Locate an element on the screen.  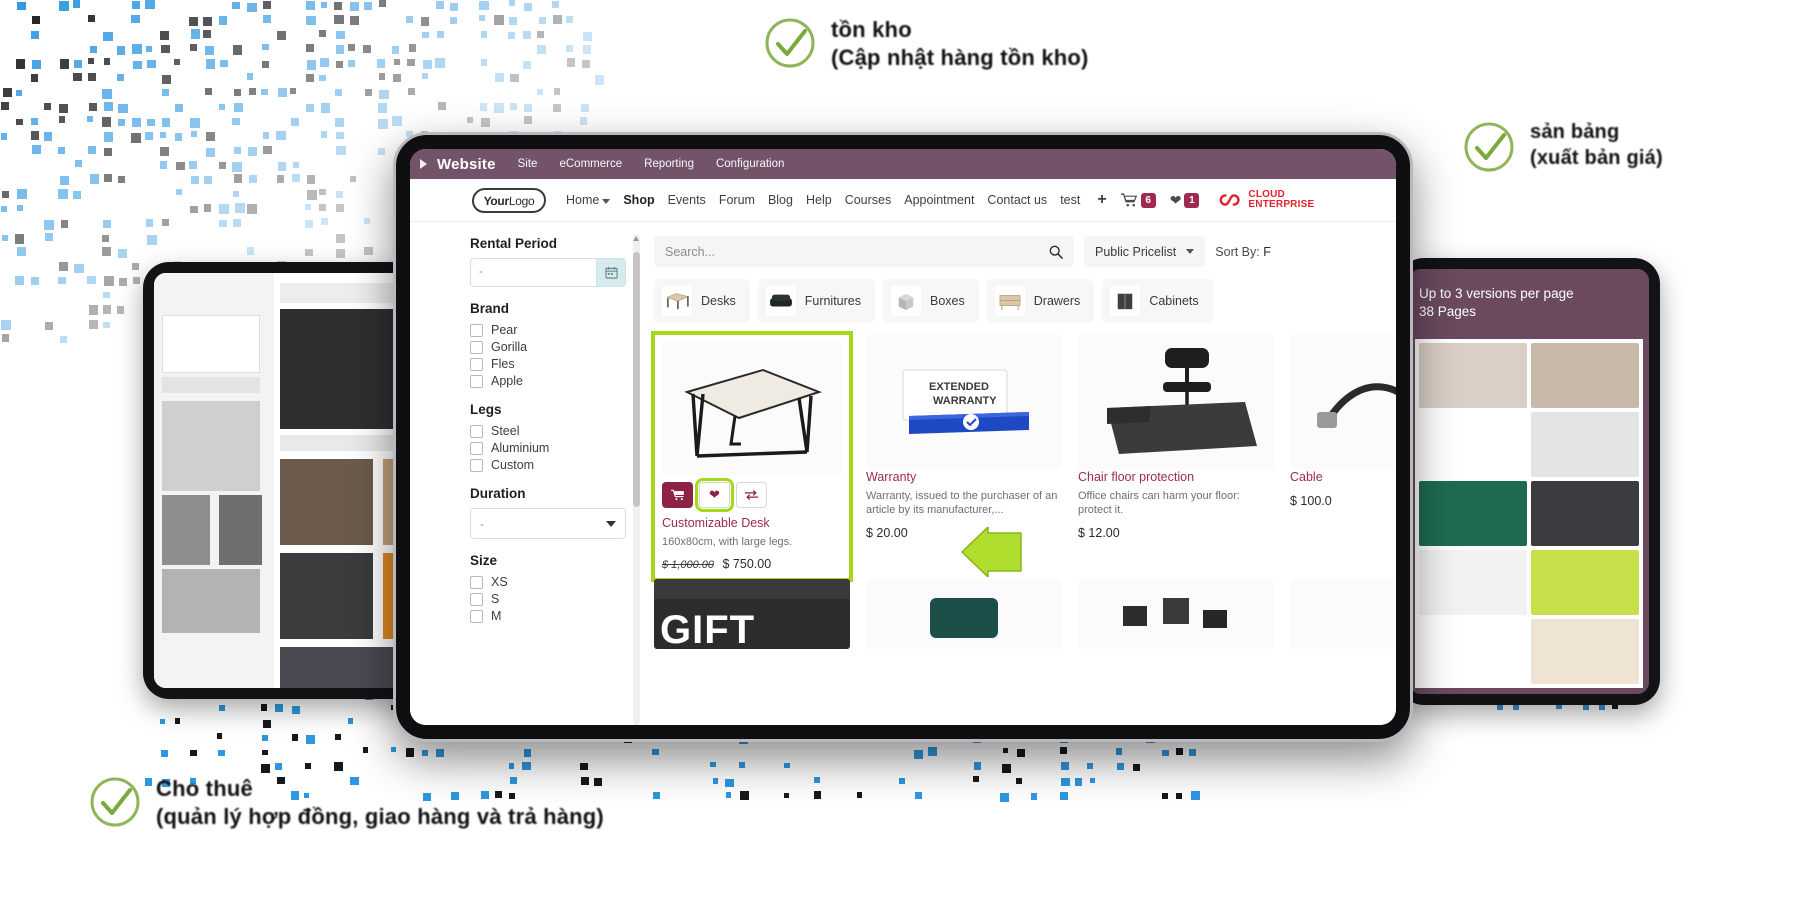
check-circle-icon is located at coordinates (790, 43).